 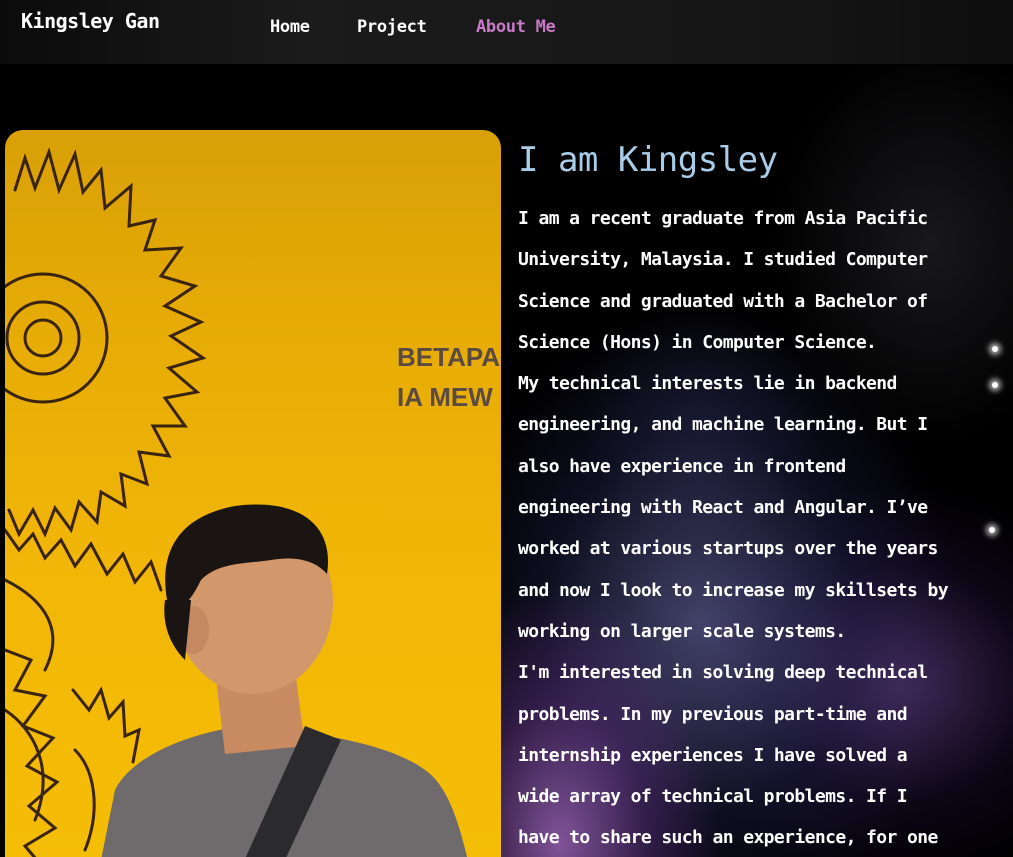 I want to click on wall-text-line2: IA MEW, so click(x=445, y=397).